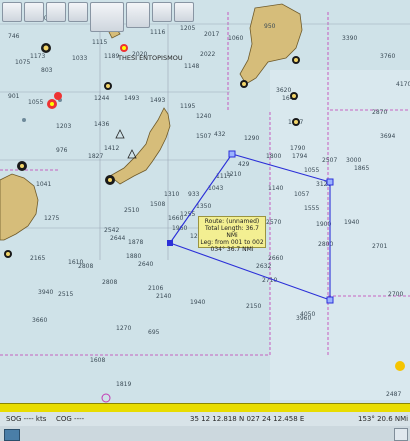 The image size is (410, 441). I want to click on depth-sounding: 1115, so click(99, 42).